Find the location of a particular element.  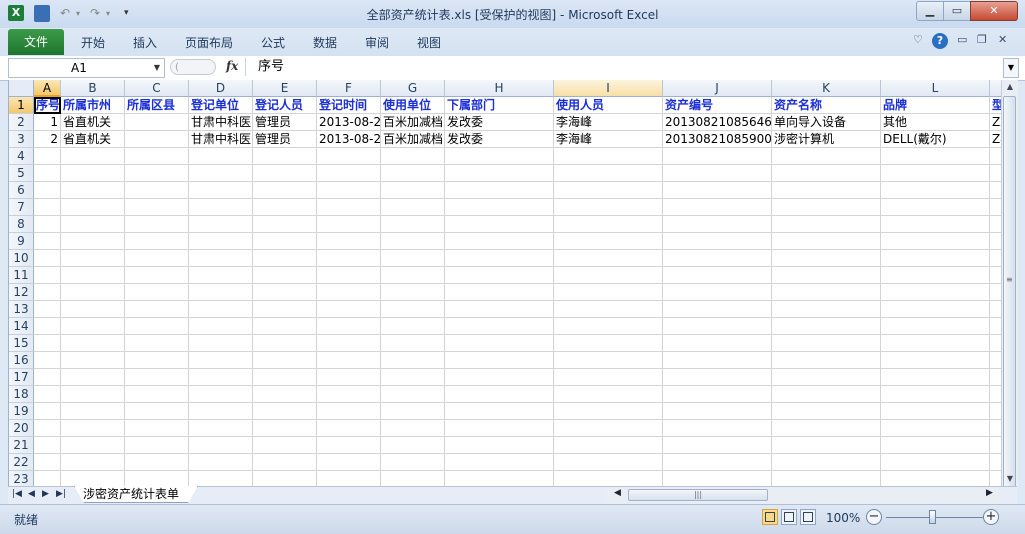

cell-I20 is located at coordinates (608, 428).